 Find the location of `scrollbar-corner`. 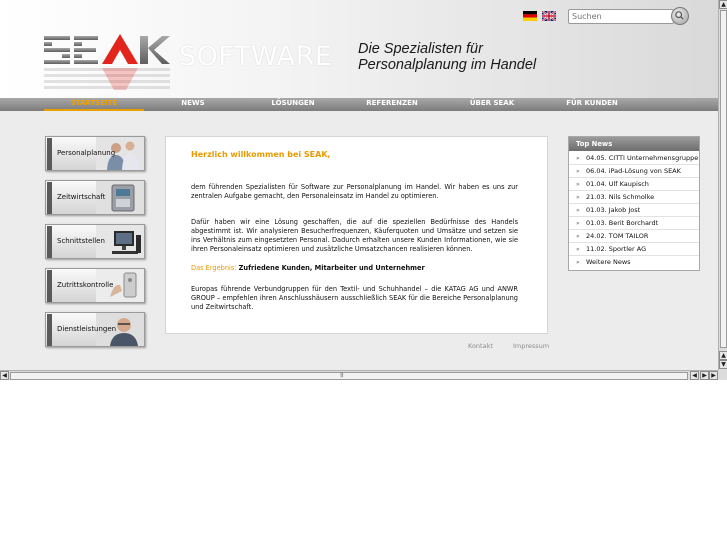

scrollbar-corner is located at coordinates (722, 375).